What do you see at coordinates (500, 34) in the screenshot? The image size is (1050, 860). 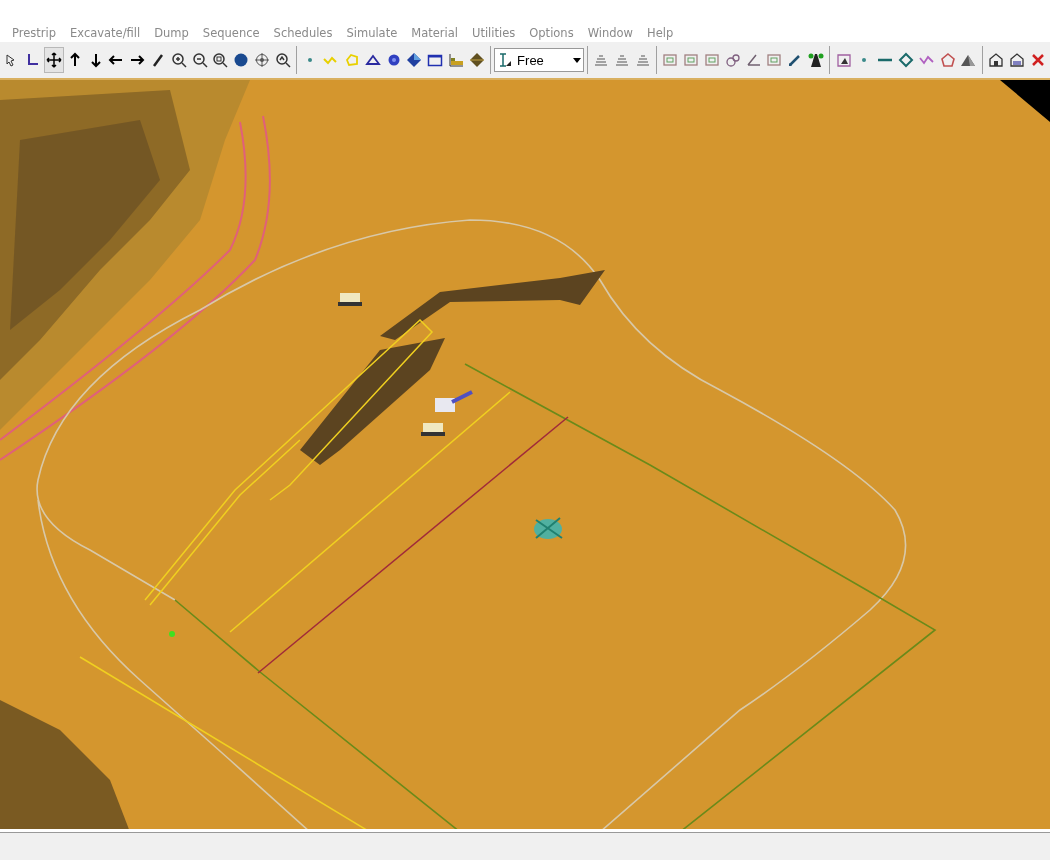 I see `menu-item: Utilities` at bounding box center [500, 34].